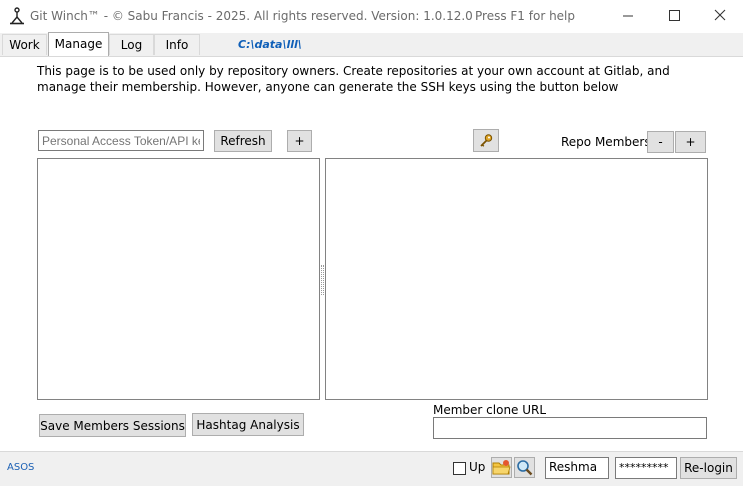 This screenshot has width=743, height=486. What do you see at coordinates (121, 140) in the screenshot?
I see `access-token-input` at bounding box center [121, 140].